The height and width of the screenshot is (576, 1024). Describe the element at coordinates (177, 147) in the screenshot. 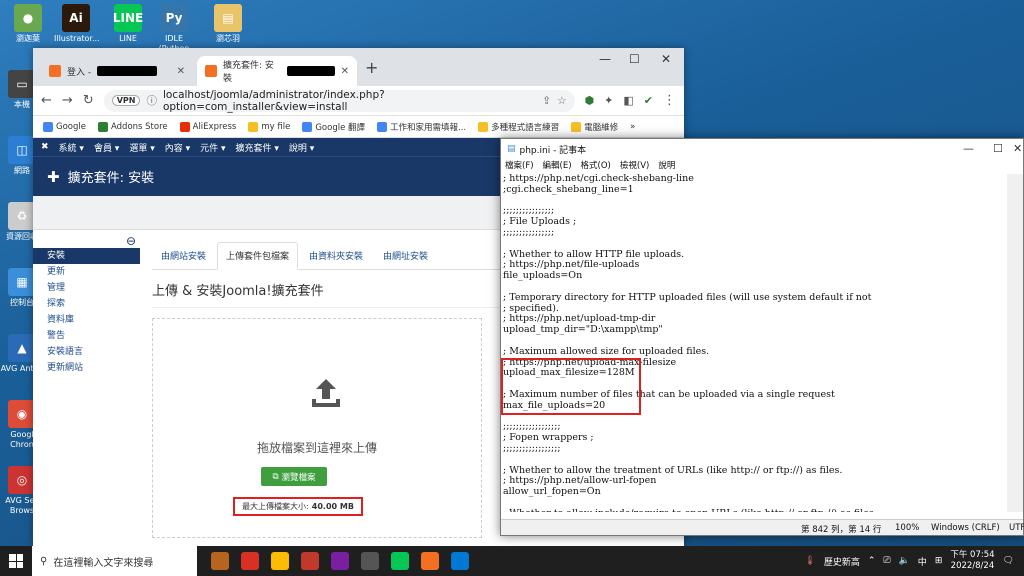

I see `nav-menu-item: 內容 ▾` at that location.